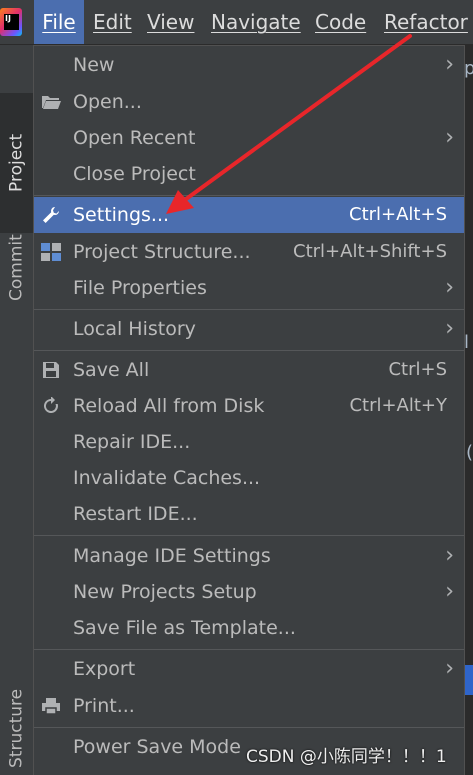 The image size is (473, 775). Describe the element at coordinates (370, 251) in the screenshot. I see `menu-item-shortcut: Ctrl+Alt+Shift+S` at that location.